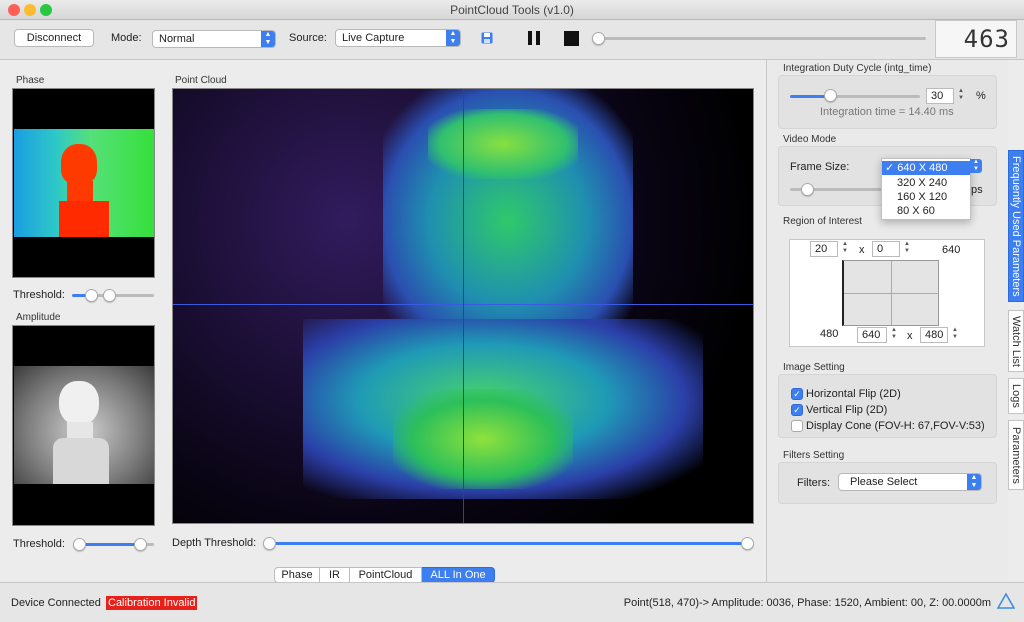 This screenshot has height=622, width=1024. Describe the element at coordinates (857, 68) in the screenshot. I see `integration-title: Integration Duty Cycle (intg_time)` at that location.